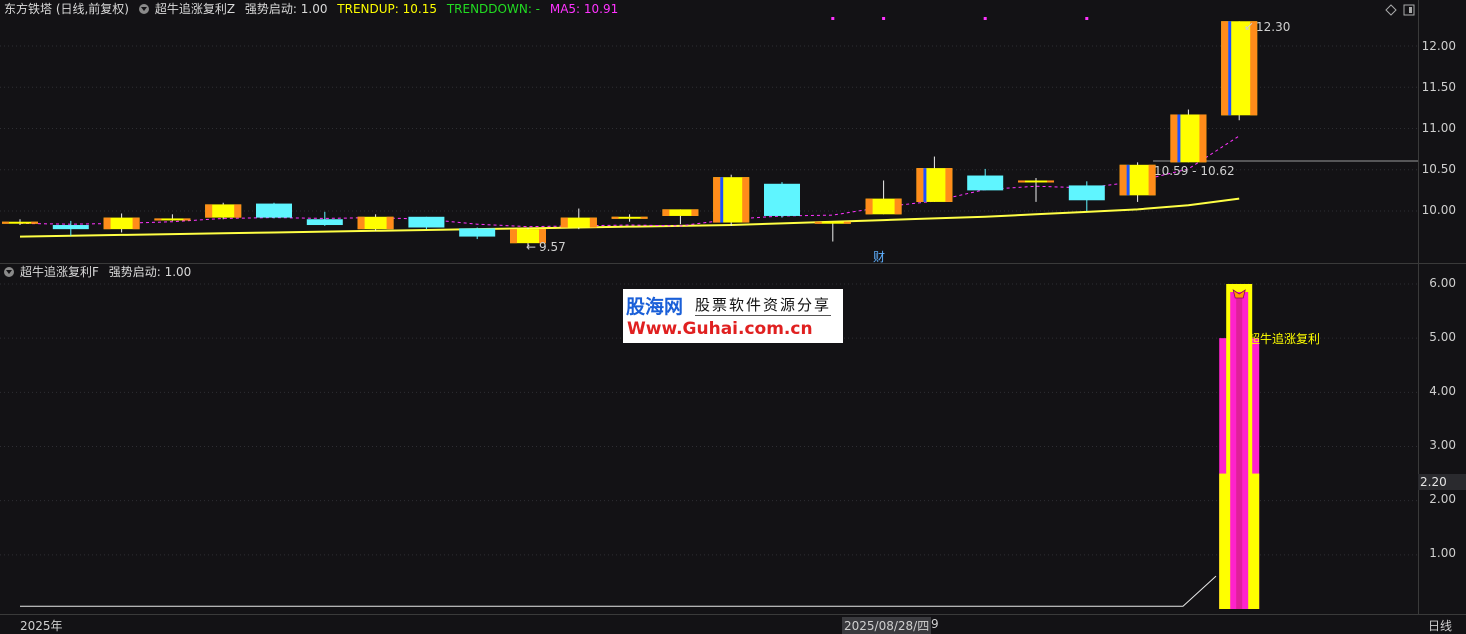 The image size is (1466, 634). What do you see at coordinates (1438, 169) in the screenshot?
I see `top-axis-label: 10.50` at bounding box center [1438, 169].